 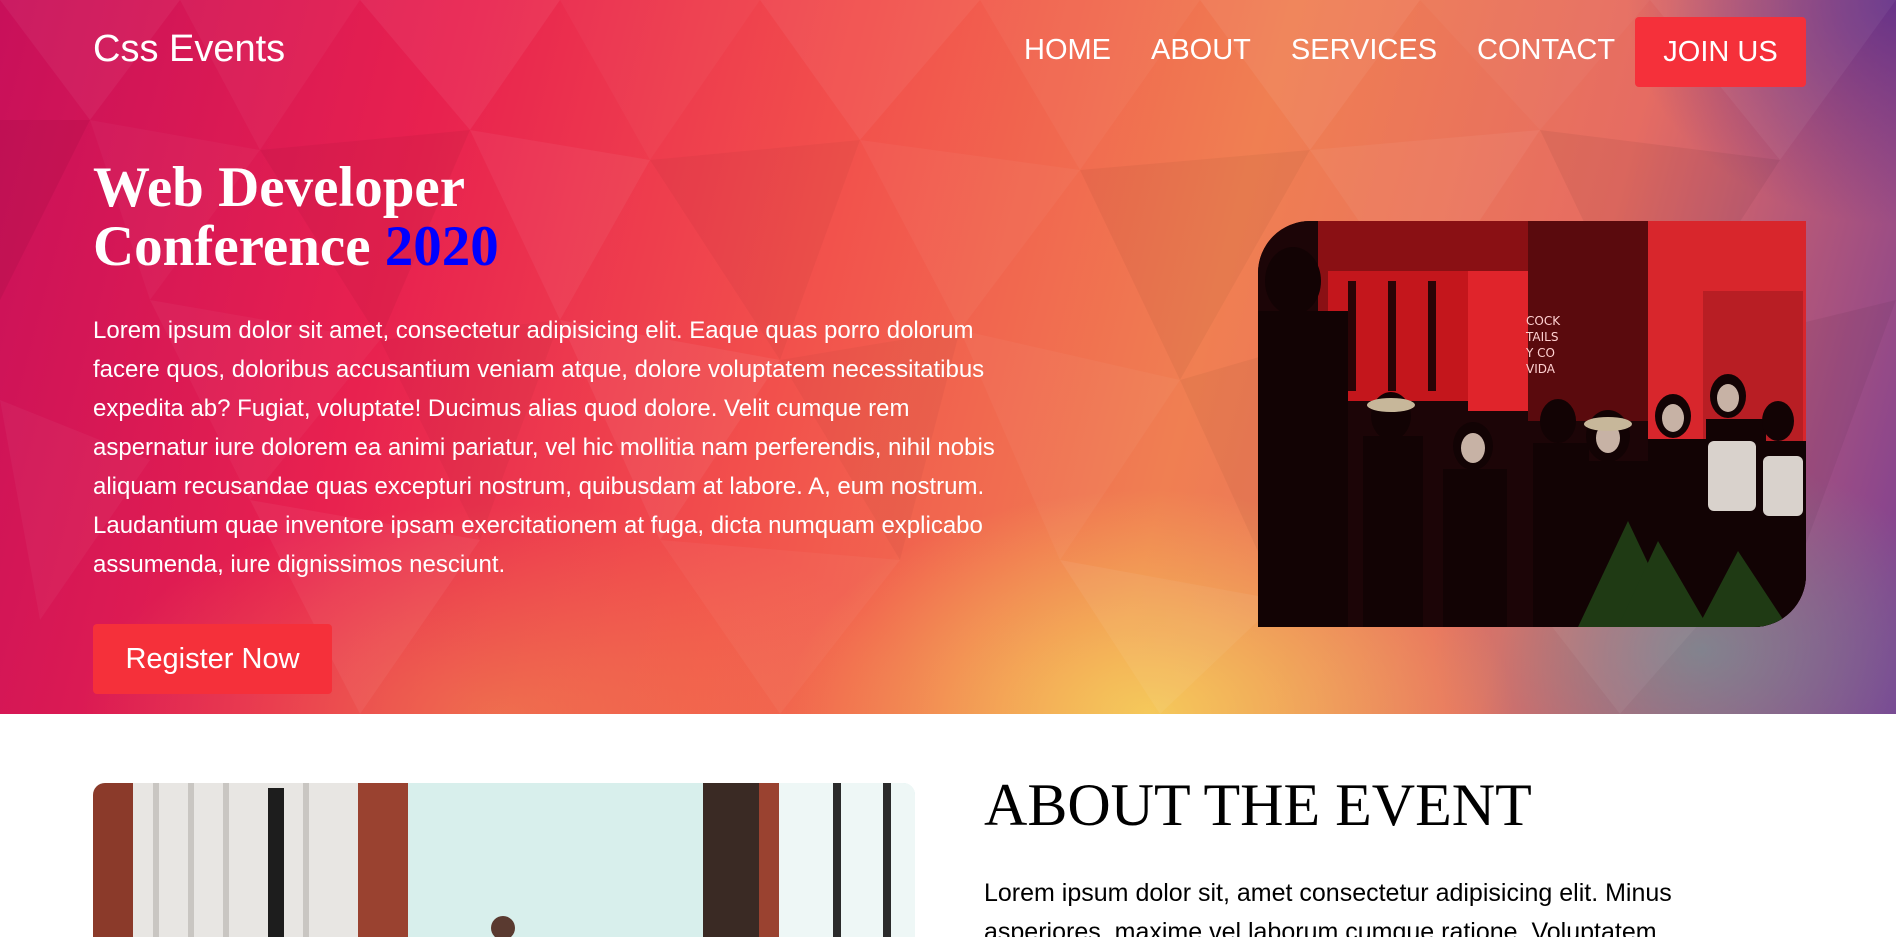 I want to click on event-party-photo: COCK TAILS Y CO VIDA, so click(x=1532, y=424).